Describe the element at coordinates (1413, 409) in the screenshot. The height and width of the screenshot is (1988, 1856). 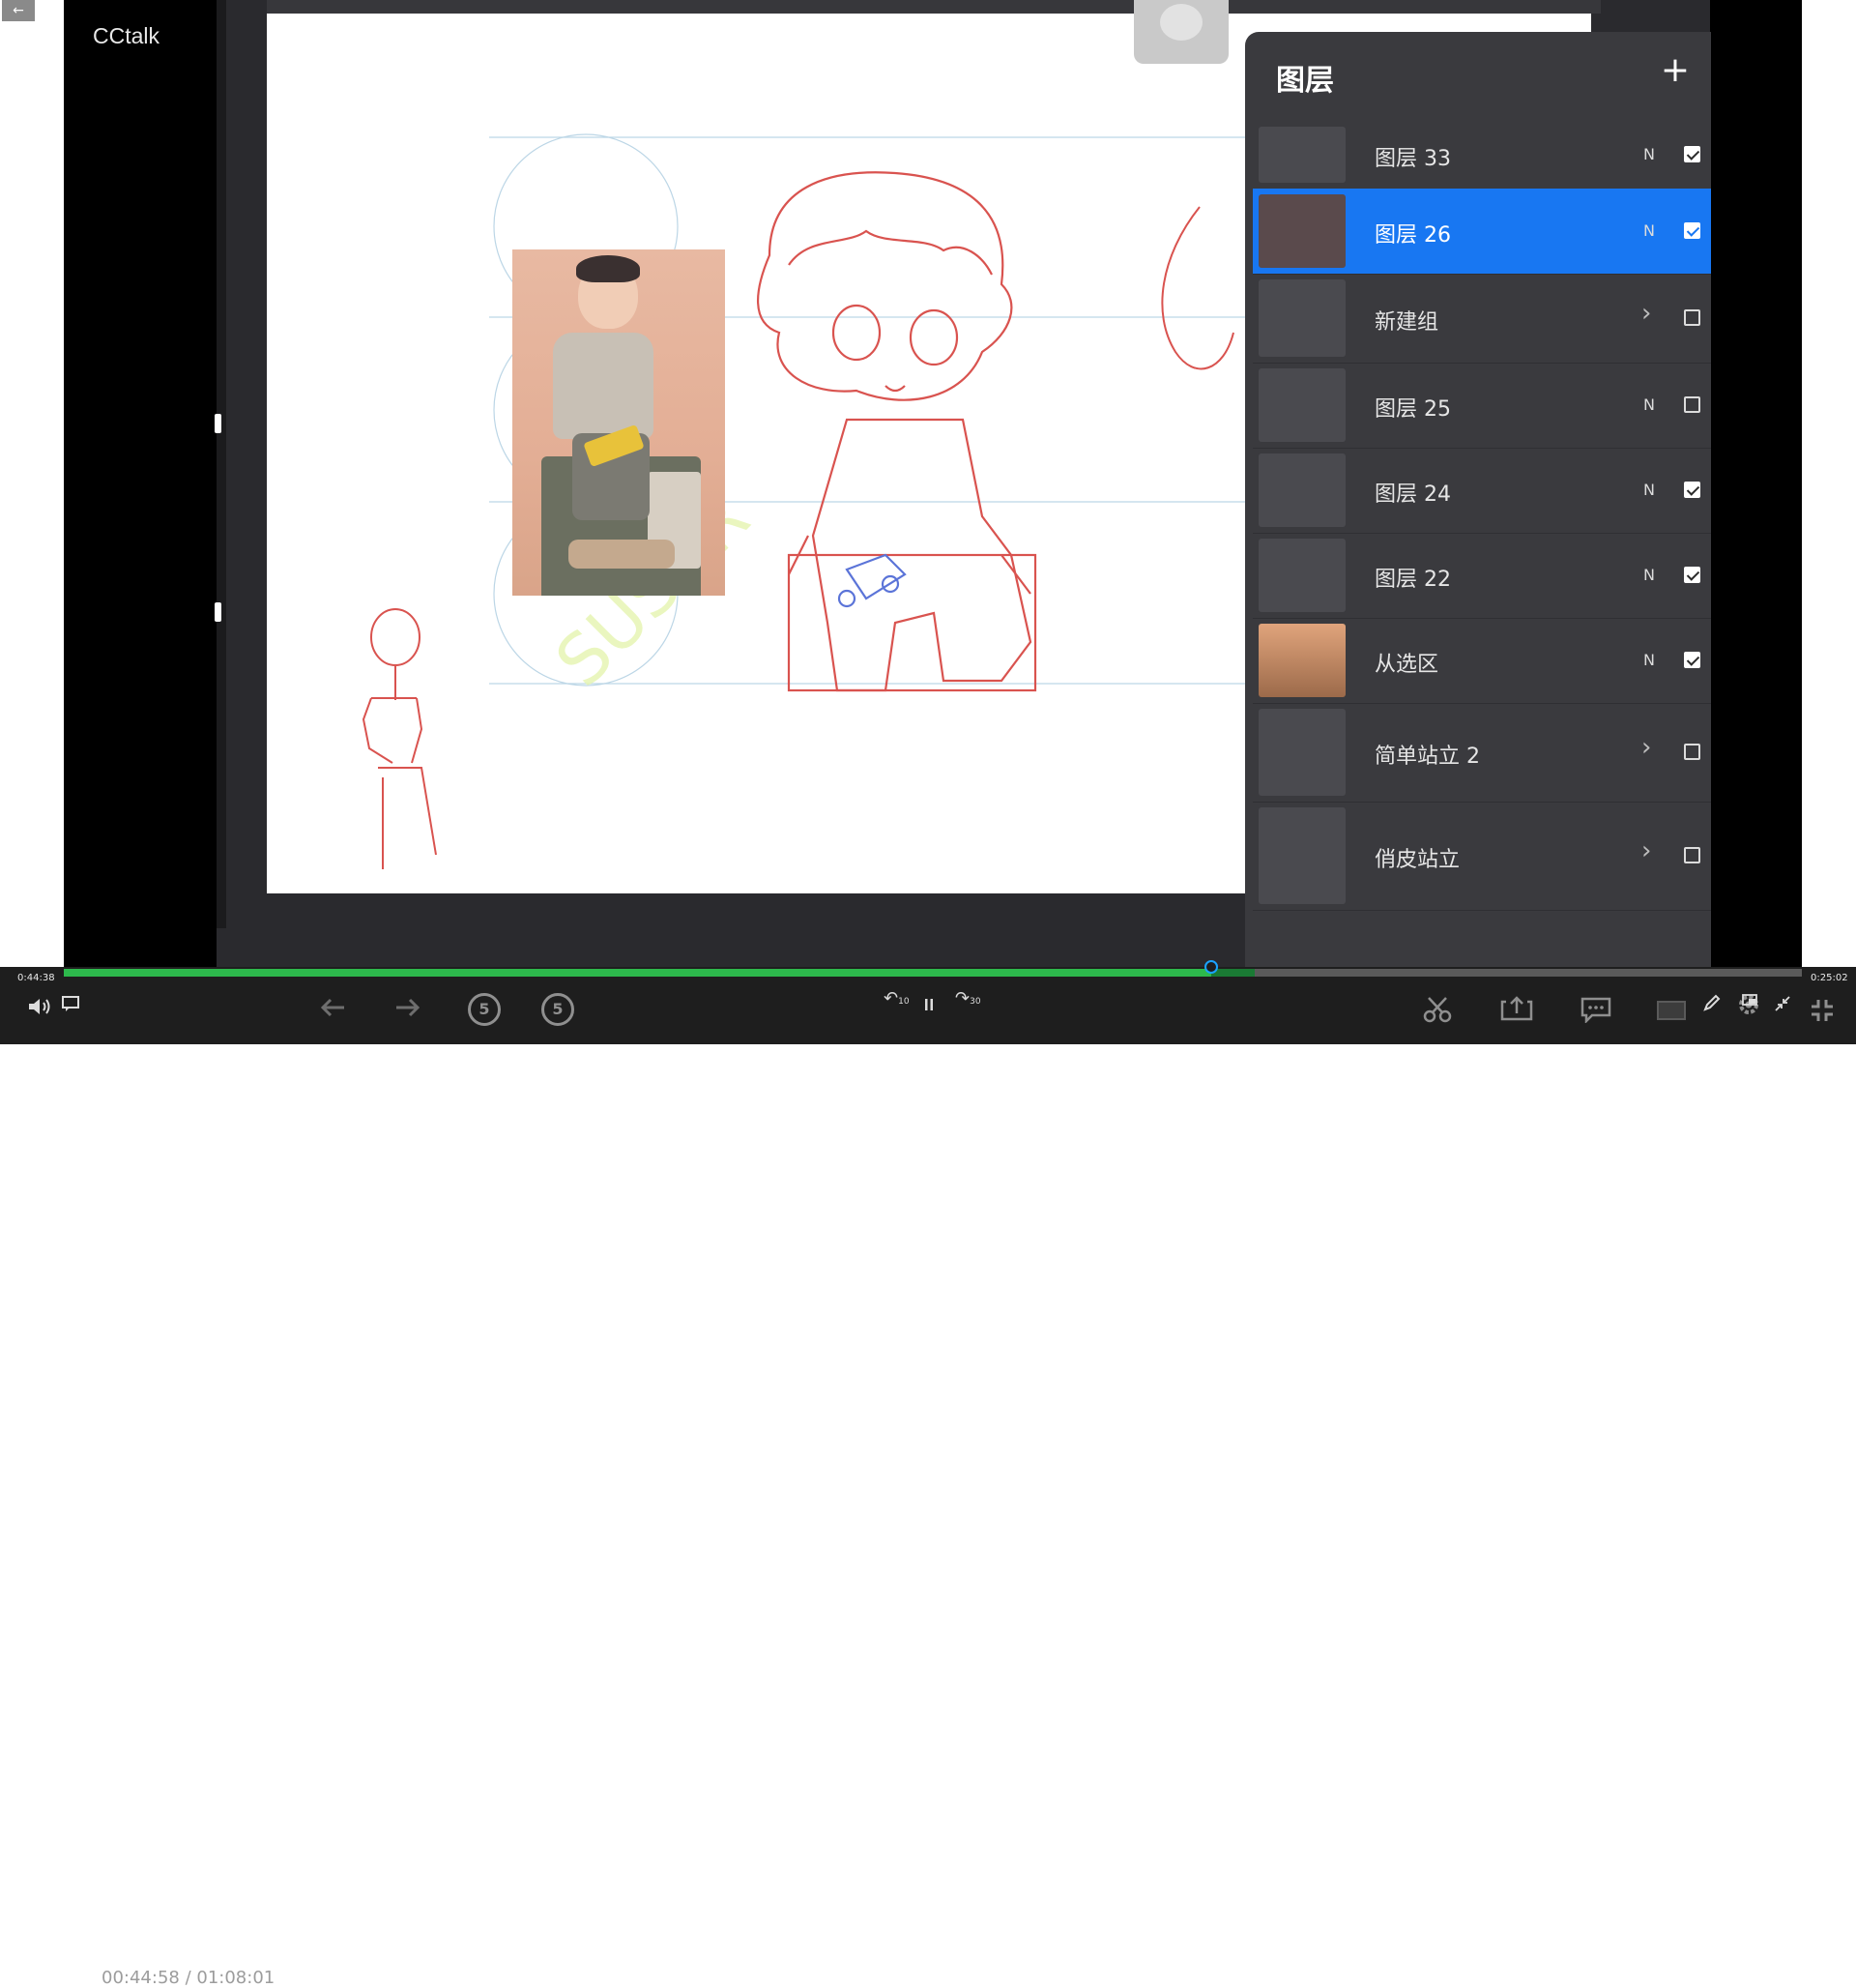
I see `layer-name: 图层 25` at that location.